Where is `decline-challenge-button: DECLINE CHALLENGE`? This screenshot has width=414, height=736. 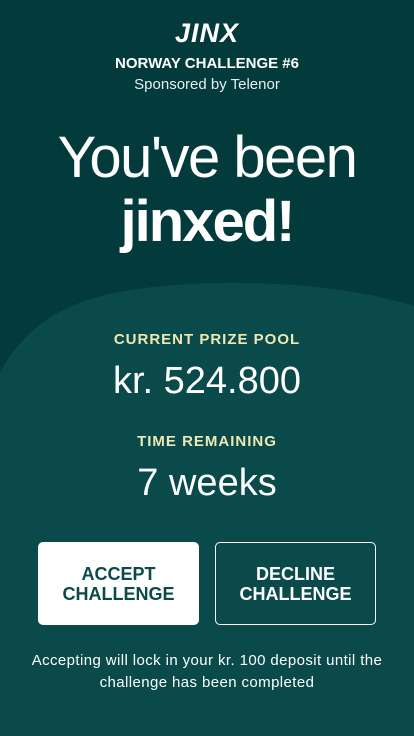 decline-challenge-button: DECLINE CHALLENGE is located at coordinates (295, 583).